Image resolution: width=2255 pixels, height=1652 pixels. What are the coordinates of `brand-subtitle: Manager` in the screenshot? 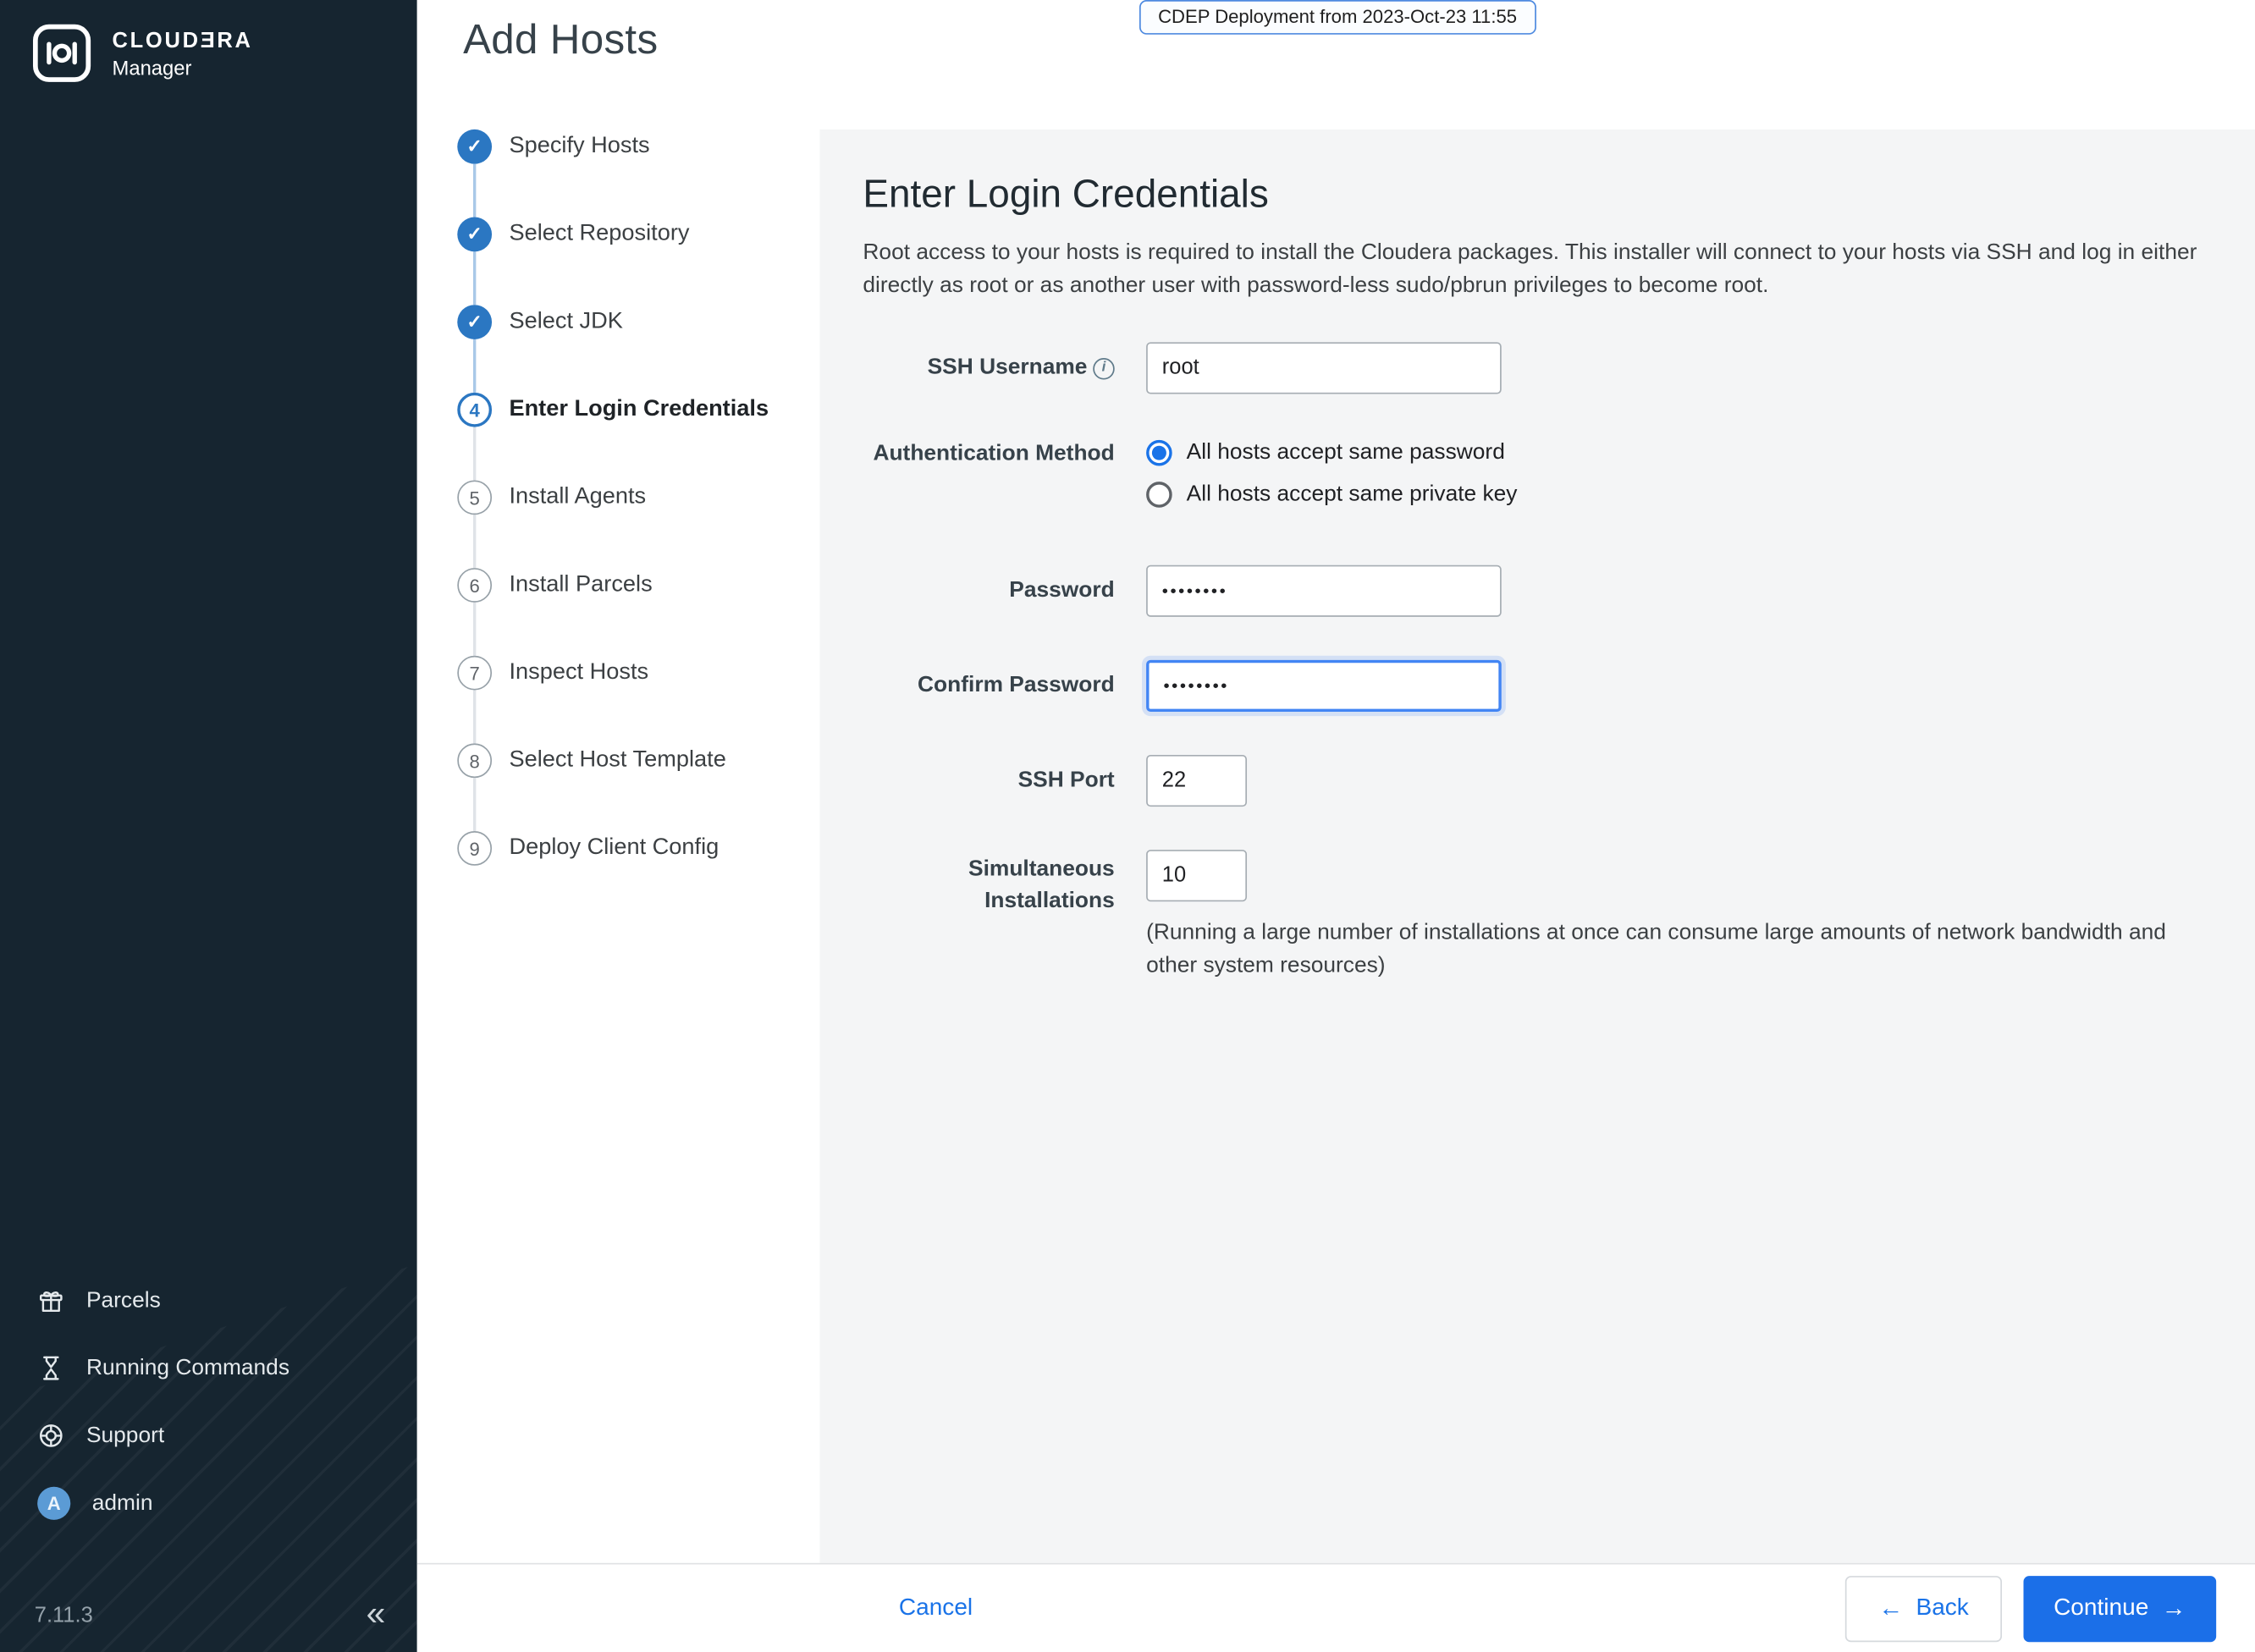 It's located at (152, 67).